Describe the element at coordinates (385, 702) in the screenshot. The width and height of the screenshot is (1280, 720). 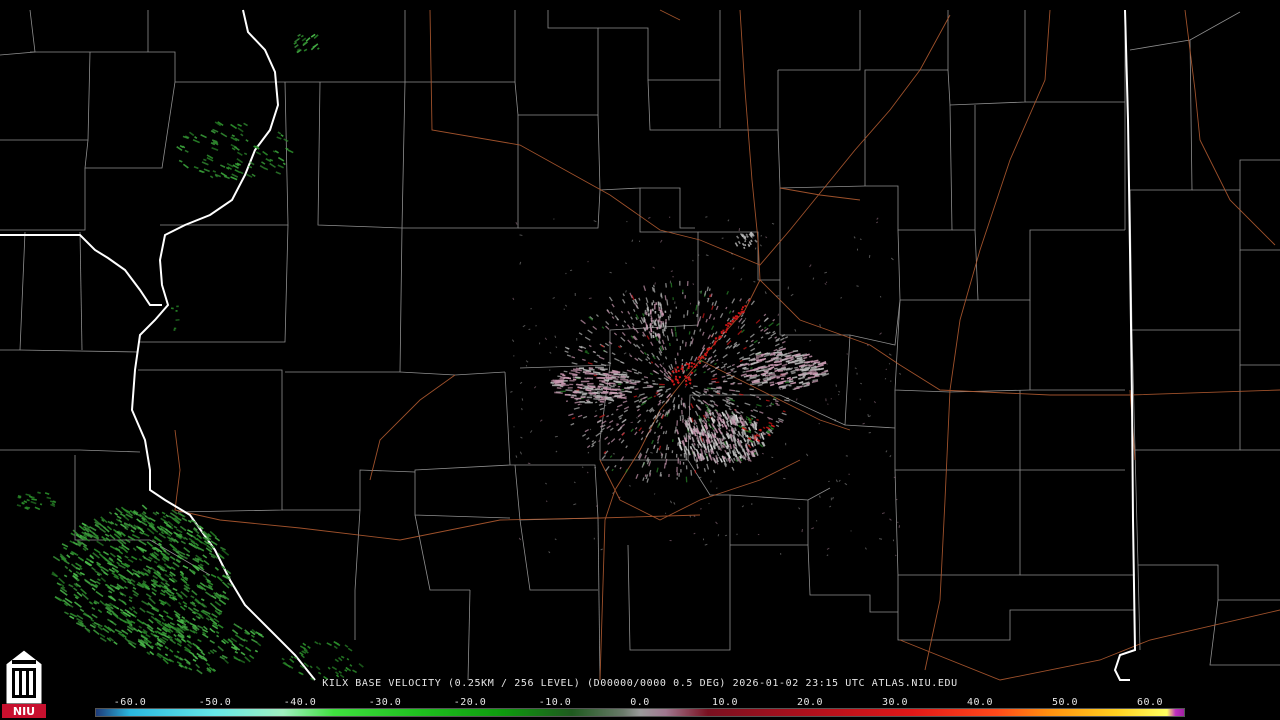
I see `colorbar-tick-label: -30.0` at that location.